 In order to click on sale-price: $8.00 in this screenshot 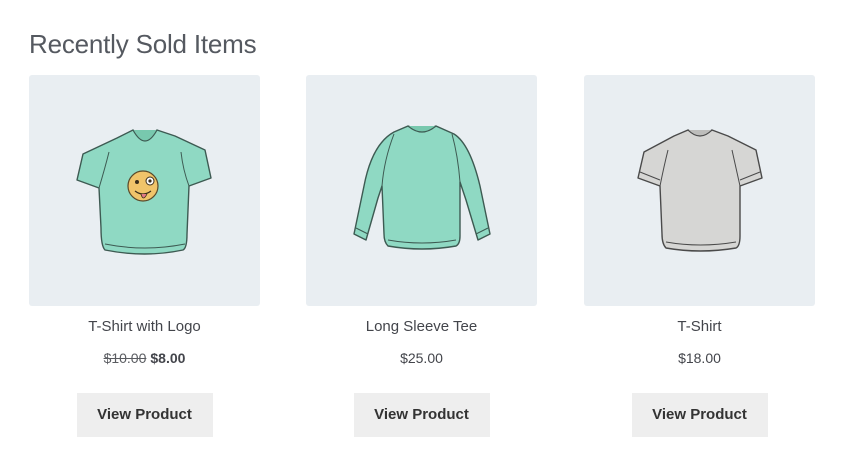, I will do `click(168, 358)`.